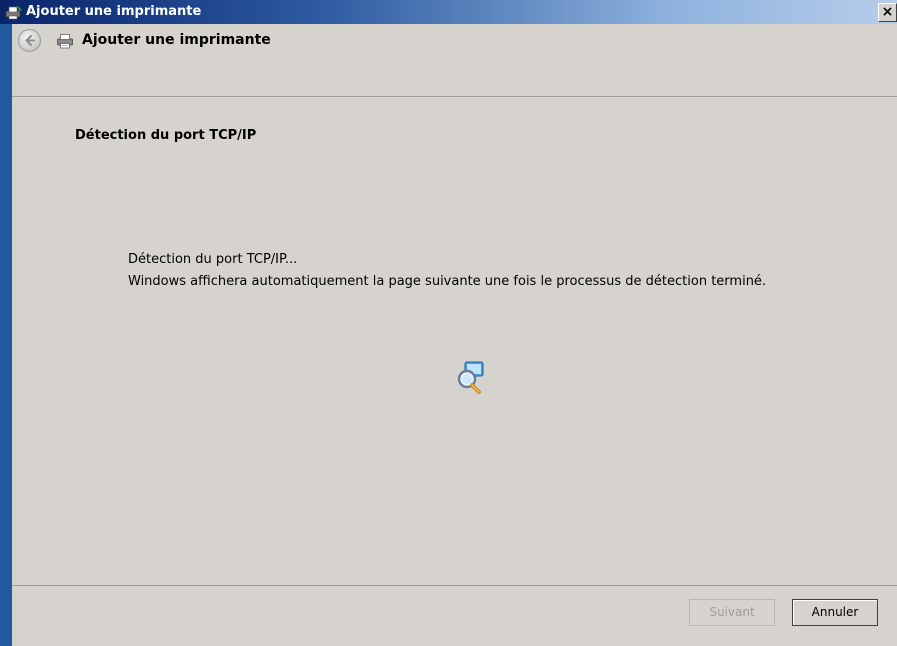  I want to click on wizard-header: Ajouter une imprimante, so click(454, 60).